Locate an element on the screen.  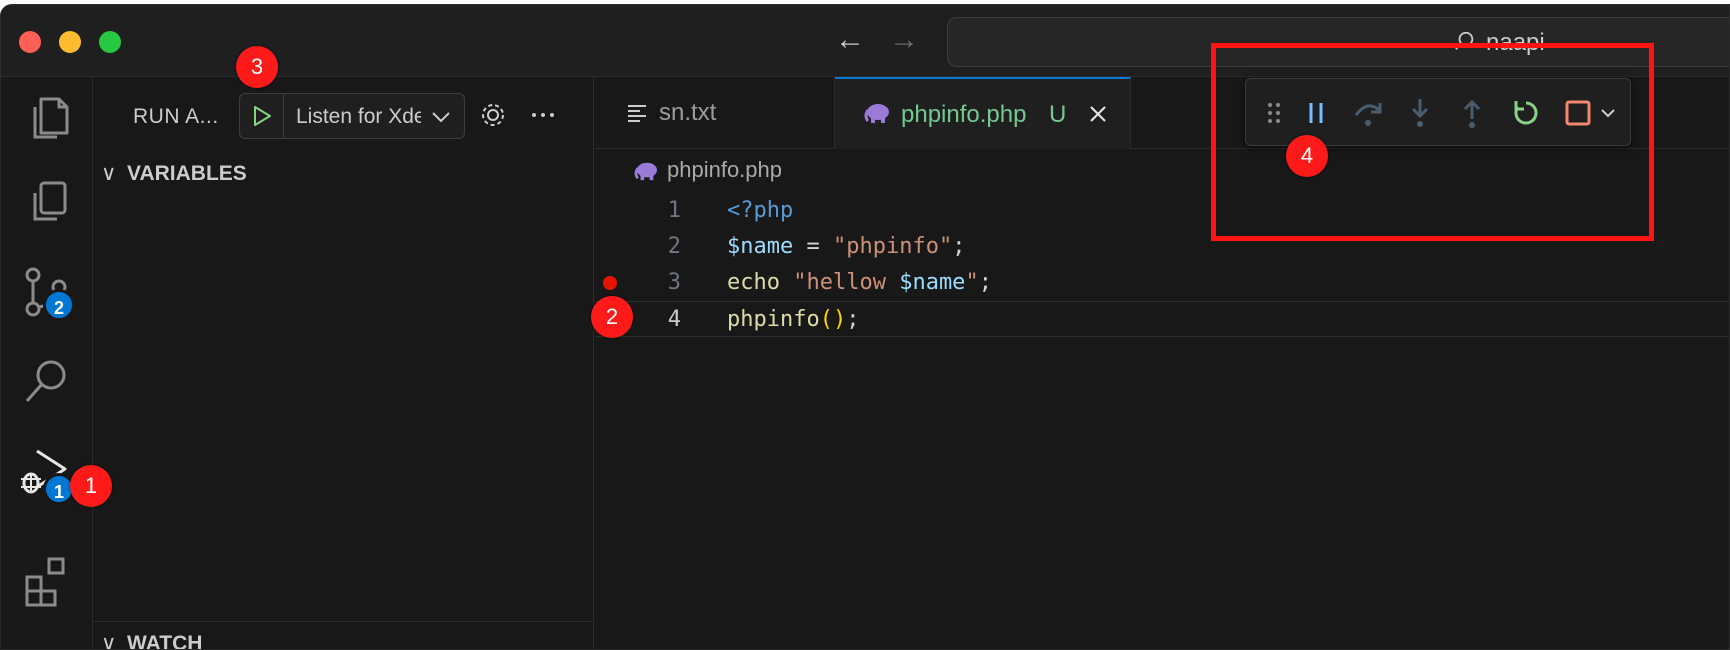
tab-sn-txt: sn.txt is located at coordinates (715, 113).